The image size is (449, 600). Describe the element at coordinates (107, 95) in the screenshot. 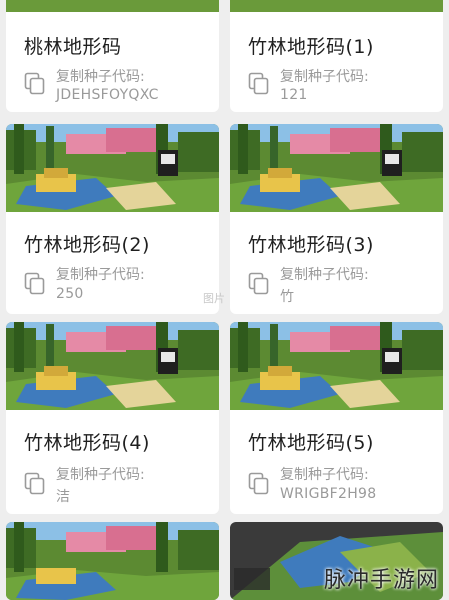

I see `seed-code: JDEHSFOYQXC` at that location.